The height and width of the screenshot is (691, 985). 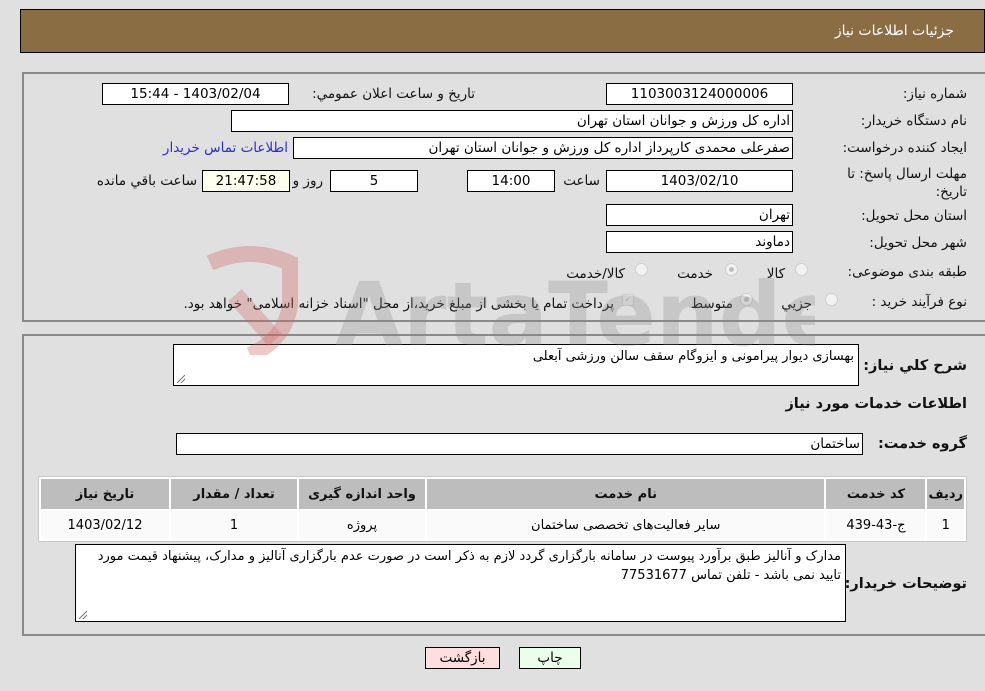 I want to click on need-number-field: 1103003124000006, so click(x=699, y=94).